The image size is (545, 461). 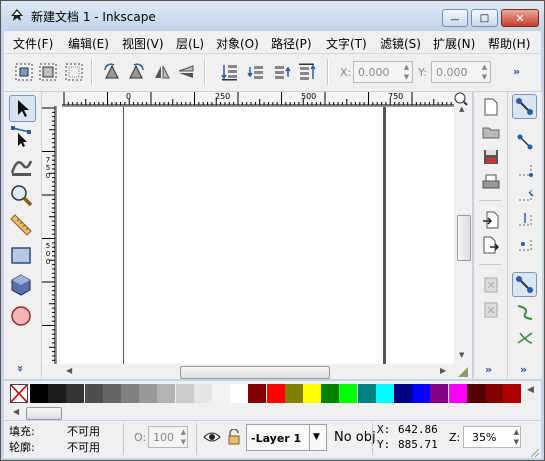 What do you see at coordinates (491, 245) in the screenshot?
I see `export-icon` at bounding box center [491, 245].